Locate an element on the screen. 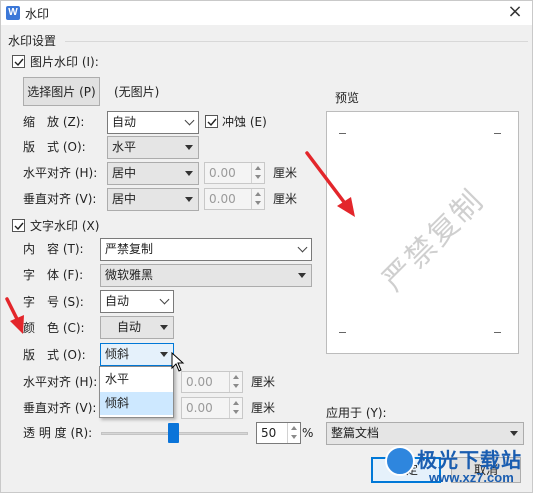 This screenshot has height=493, width=533. transparency-spinner: 50 is located at coordinates (278, 433).